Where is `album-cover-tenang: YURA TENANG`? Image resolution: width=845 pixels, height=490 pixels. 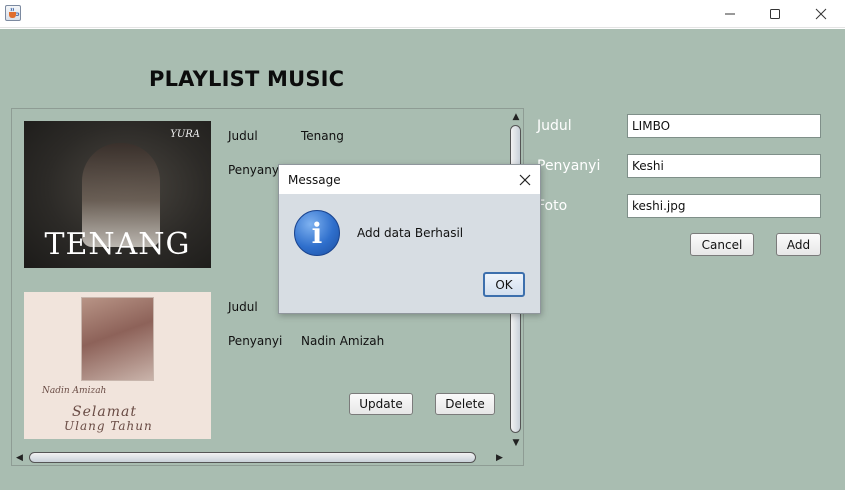
album-cover-tenang: YURA TENANG is located at coordinates (117, 194).